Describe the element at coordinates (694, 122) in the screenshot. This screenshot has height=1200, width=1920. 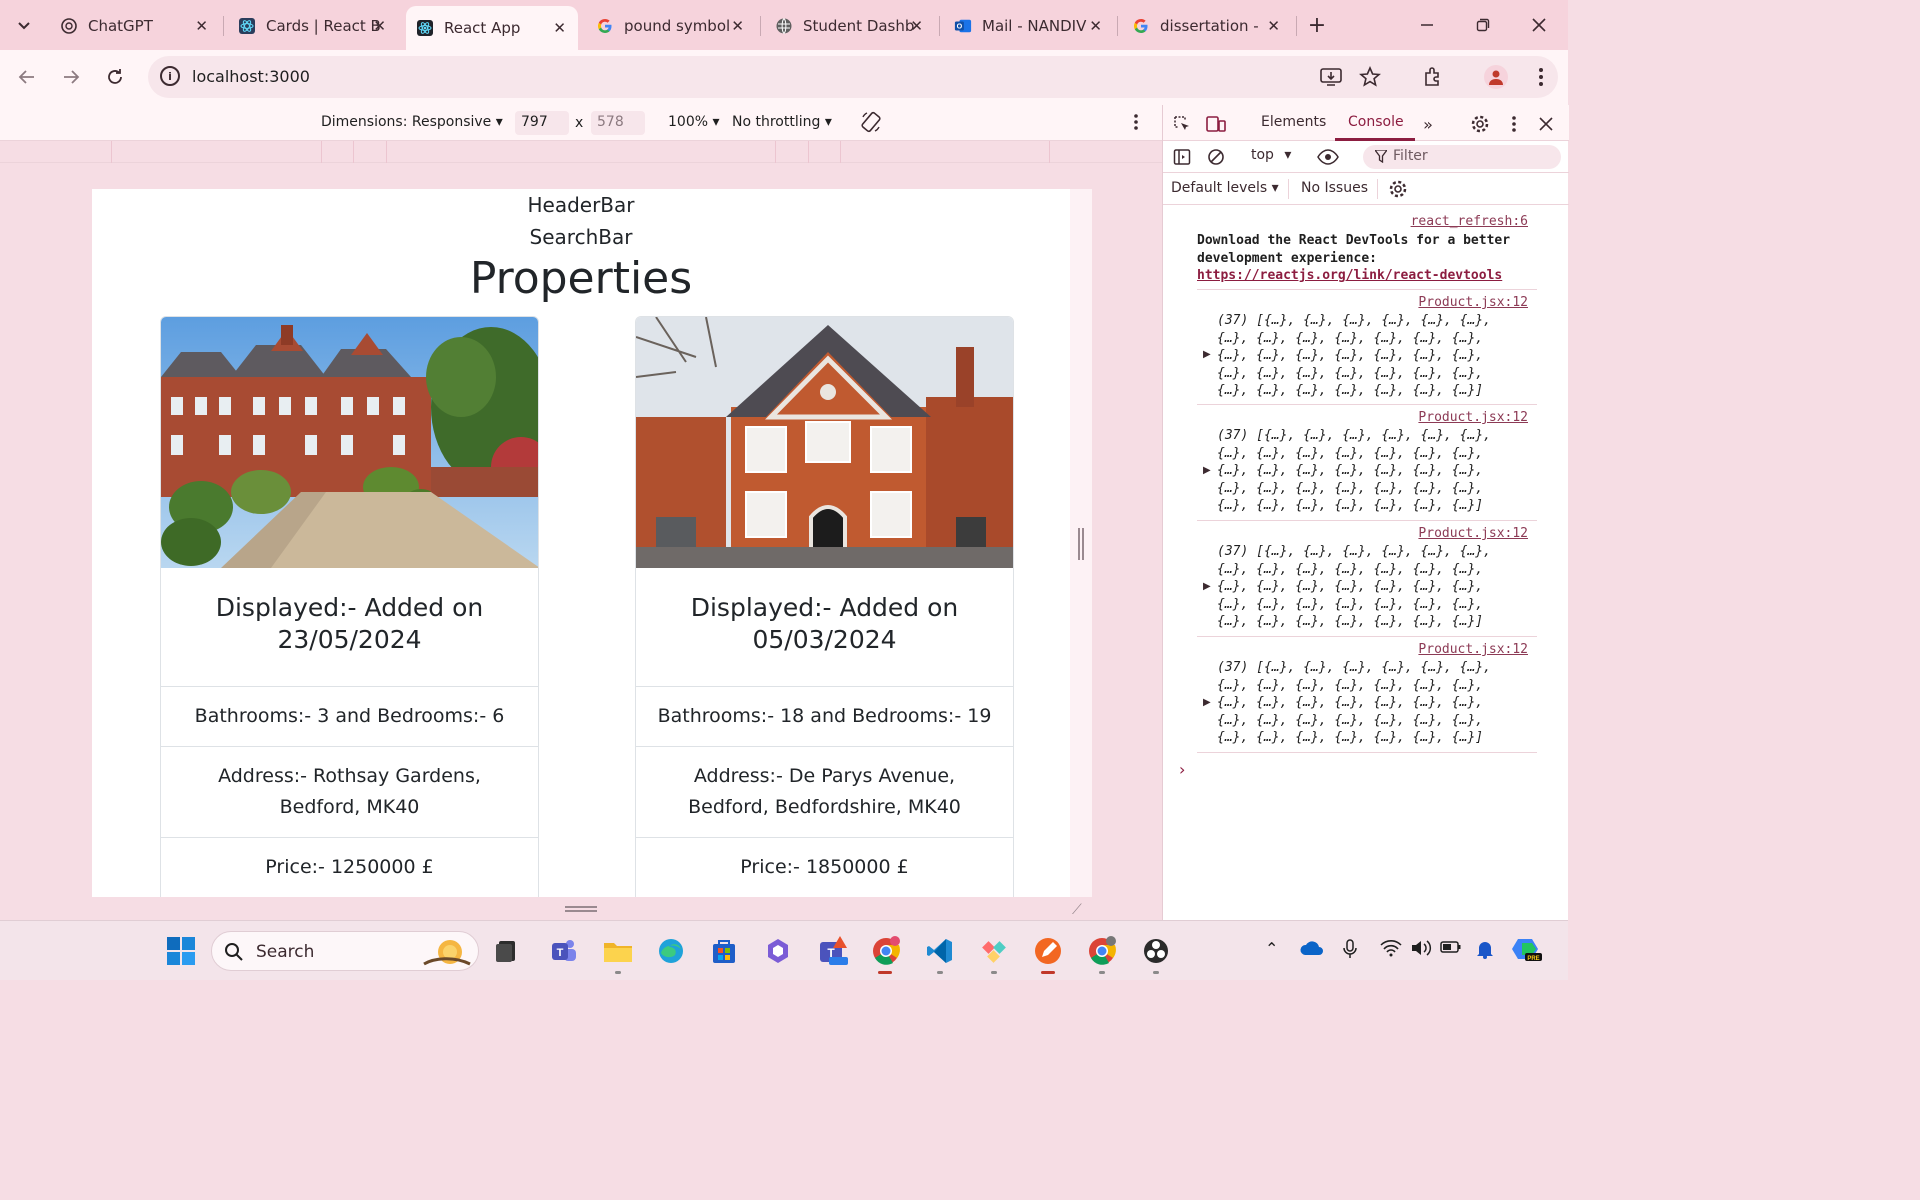
I see `zoom-dropdown: 100% ▾` at that location.